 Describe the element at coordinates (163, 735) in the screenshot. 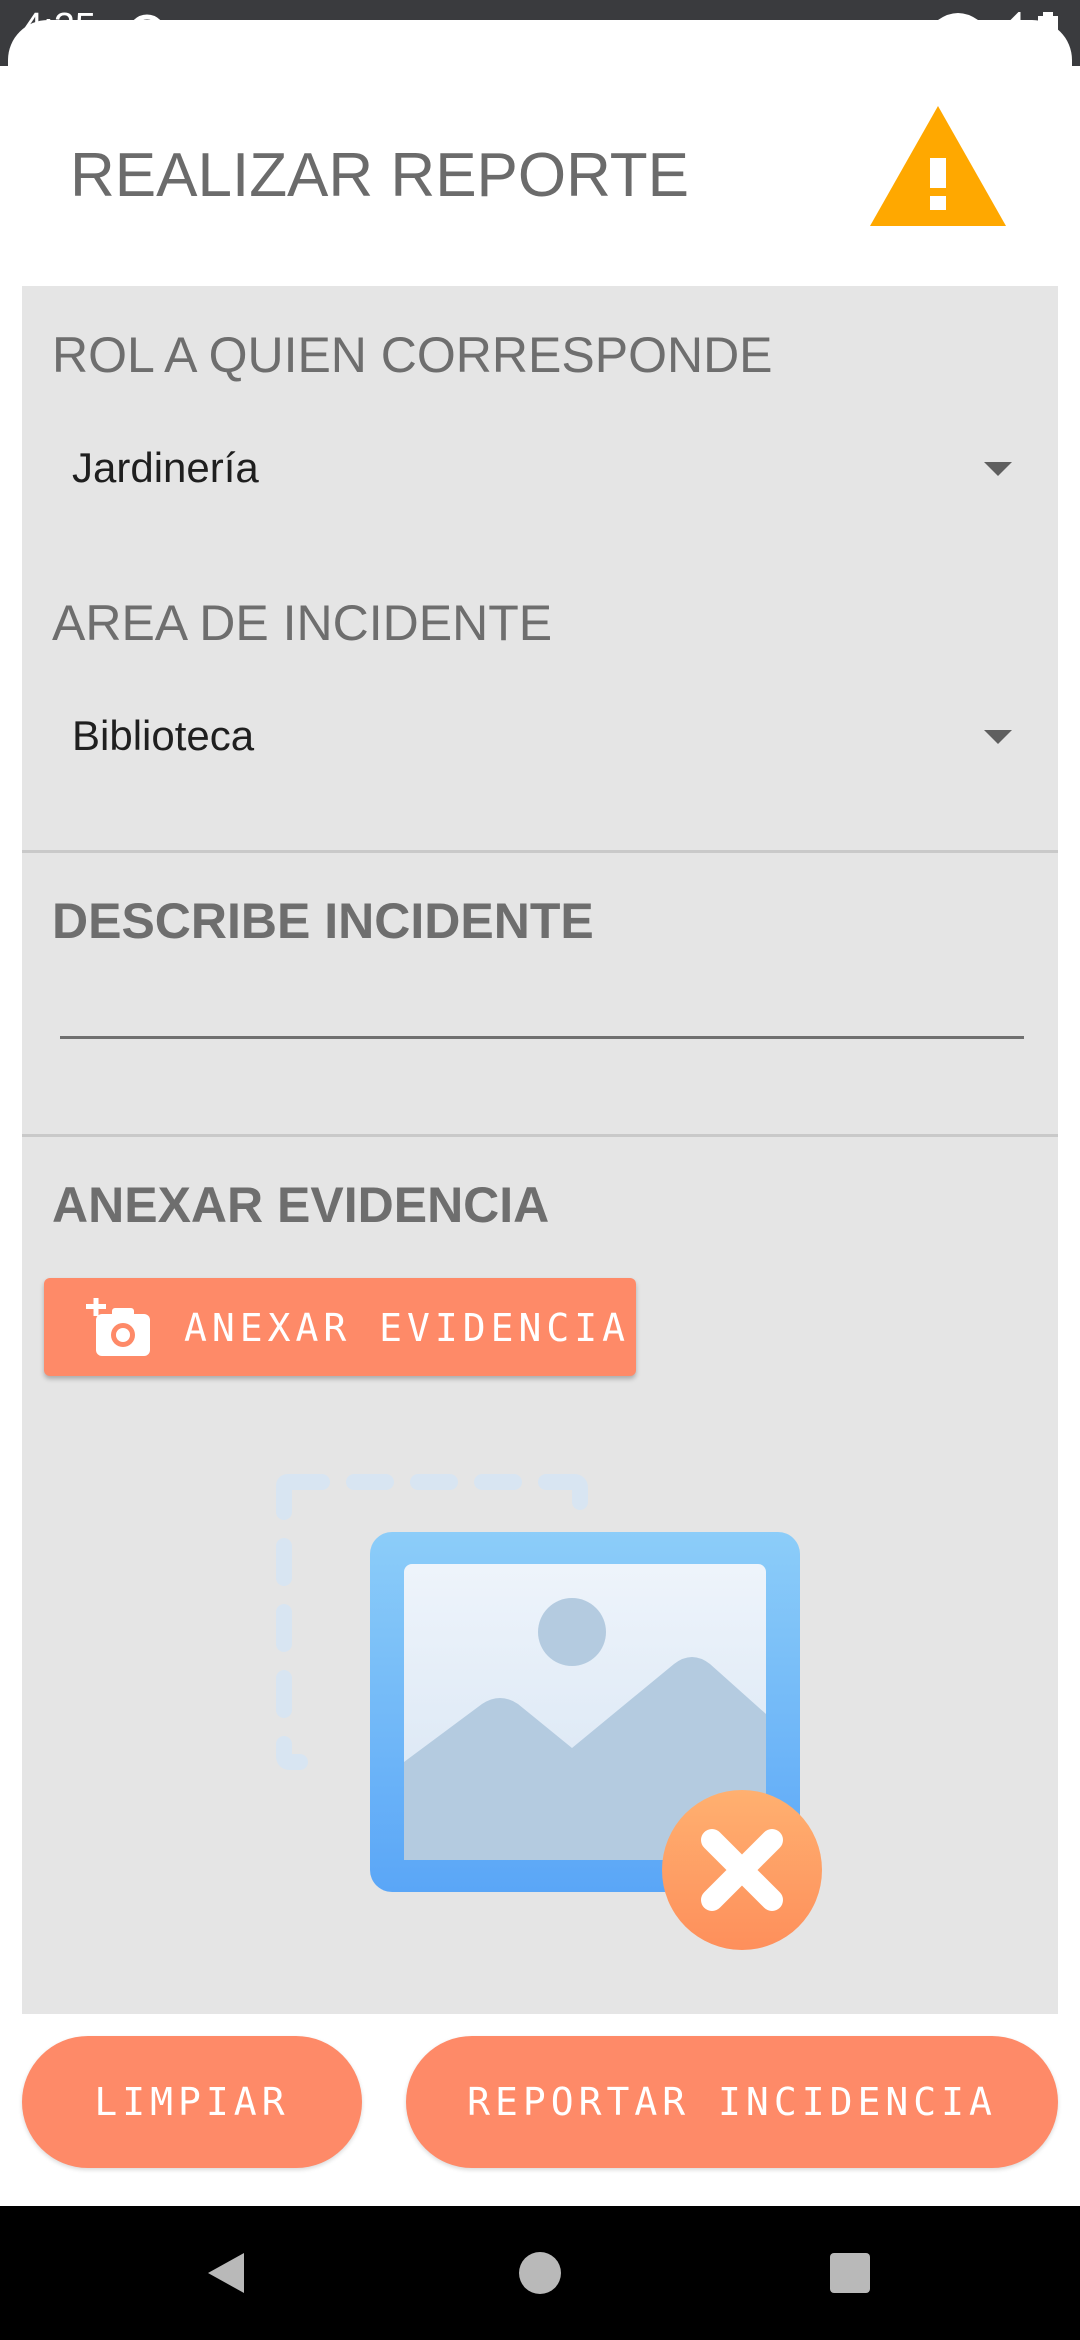

I see `area-dropdown-value: Biblioteca` at that location.